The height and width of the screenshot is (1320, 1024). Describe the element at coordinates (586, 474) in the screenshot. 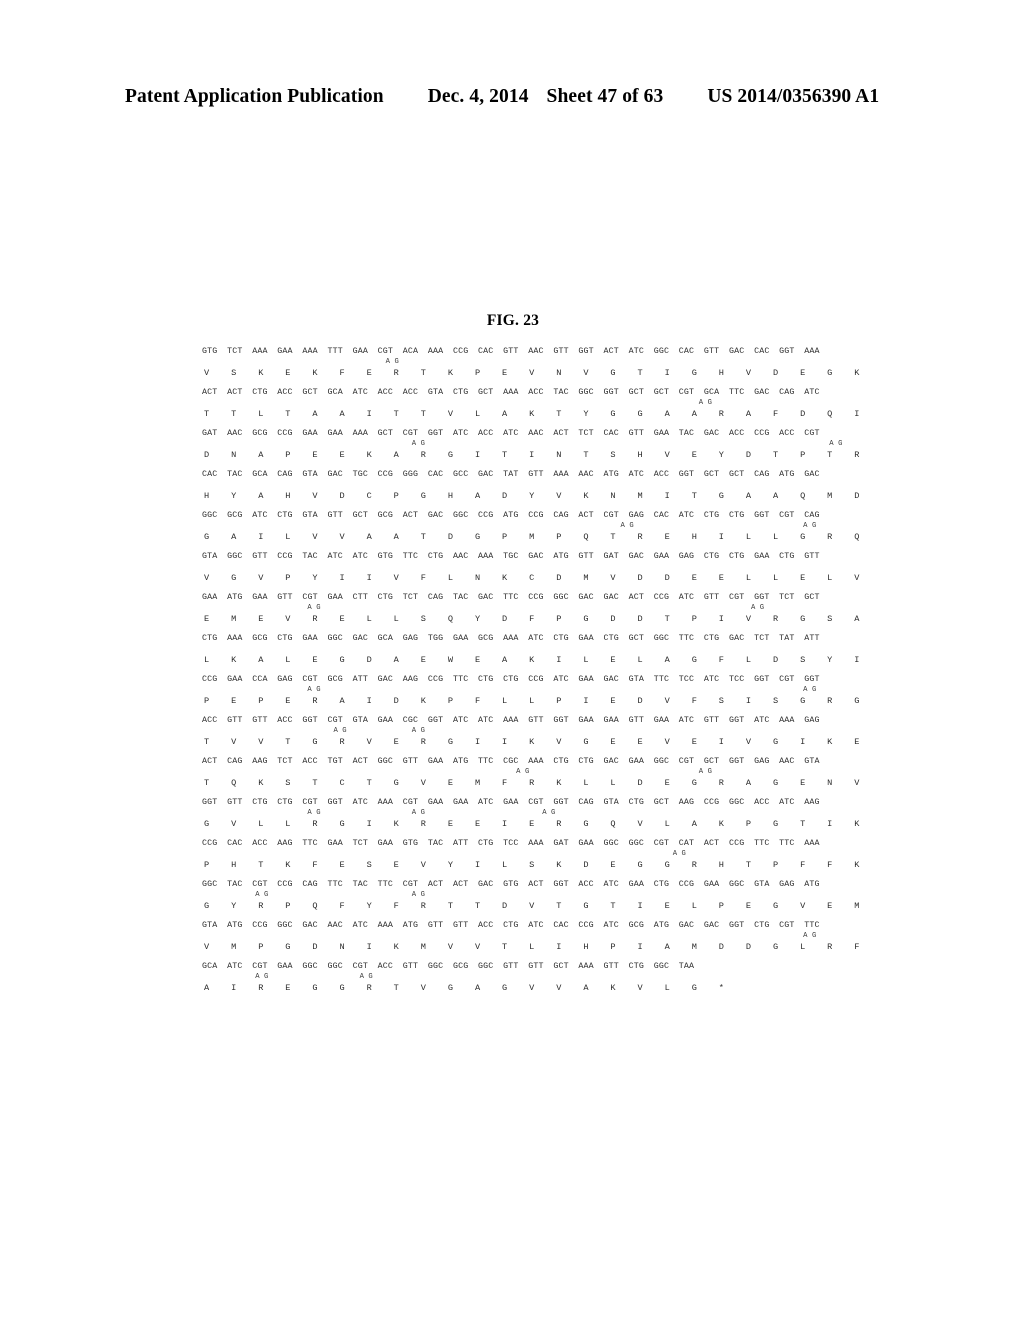

I see `codon: AAC` at that location.